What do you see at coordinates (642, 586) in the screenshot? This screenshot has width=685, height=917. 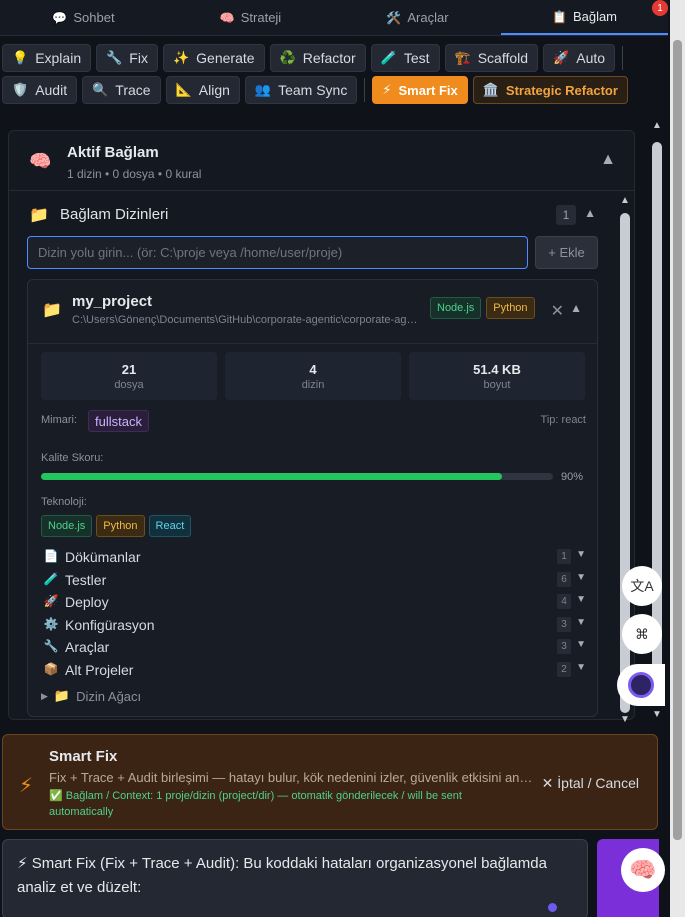 I see `translate-icon: 文A` at bounding box center [642, 586].